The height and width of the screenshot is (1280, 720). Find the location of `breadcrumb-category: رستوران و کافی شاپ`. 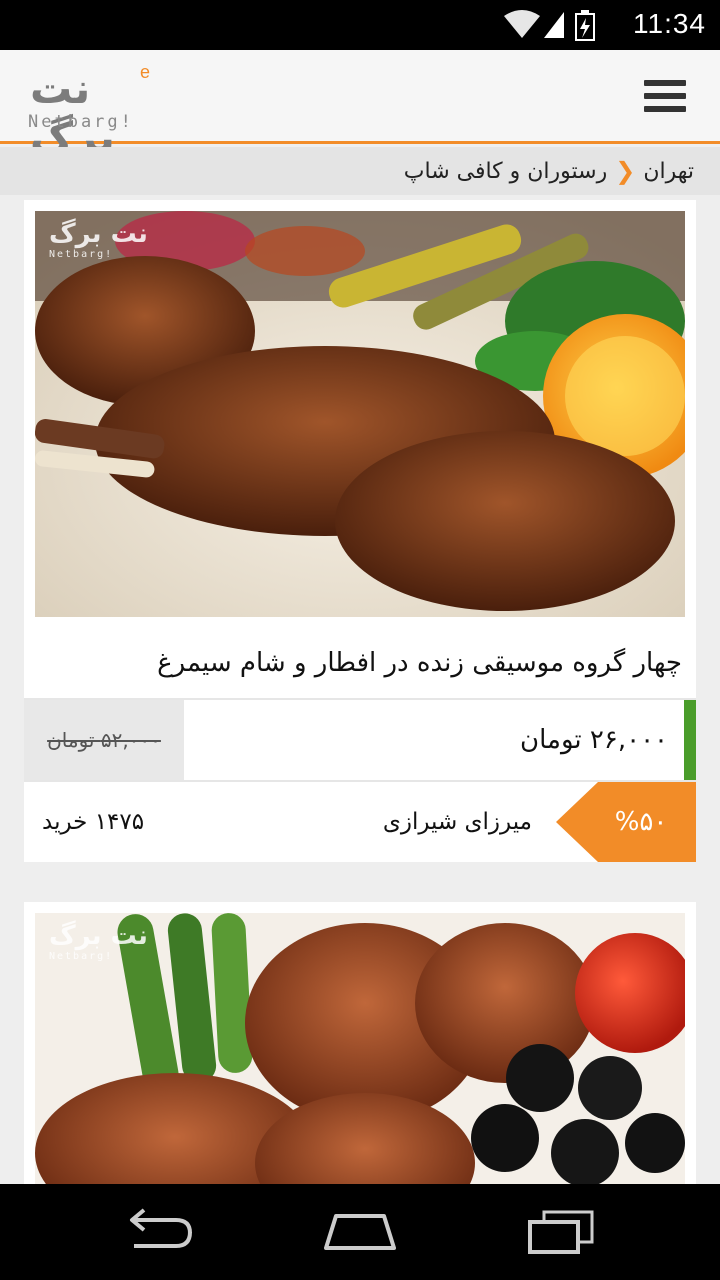

breadcrumb-category: رستوران و کافی شاپ is located at coordinates (505, 171).